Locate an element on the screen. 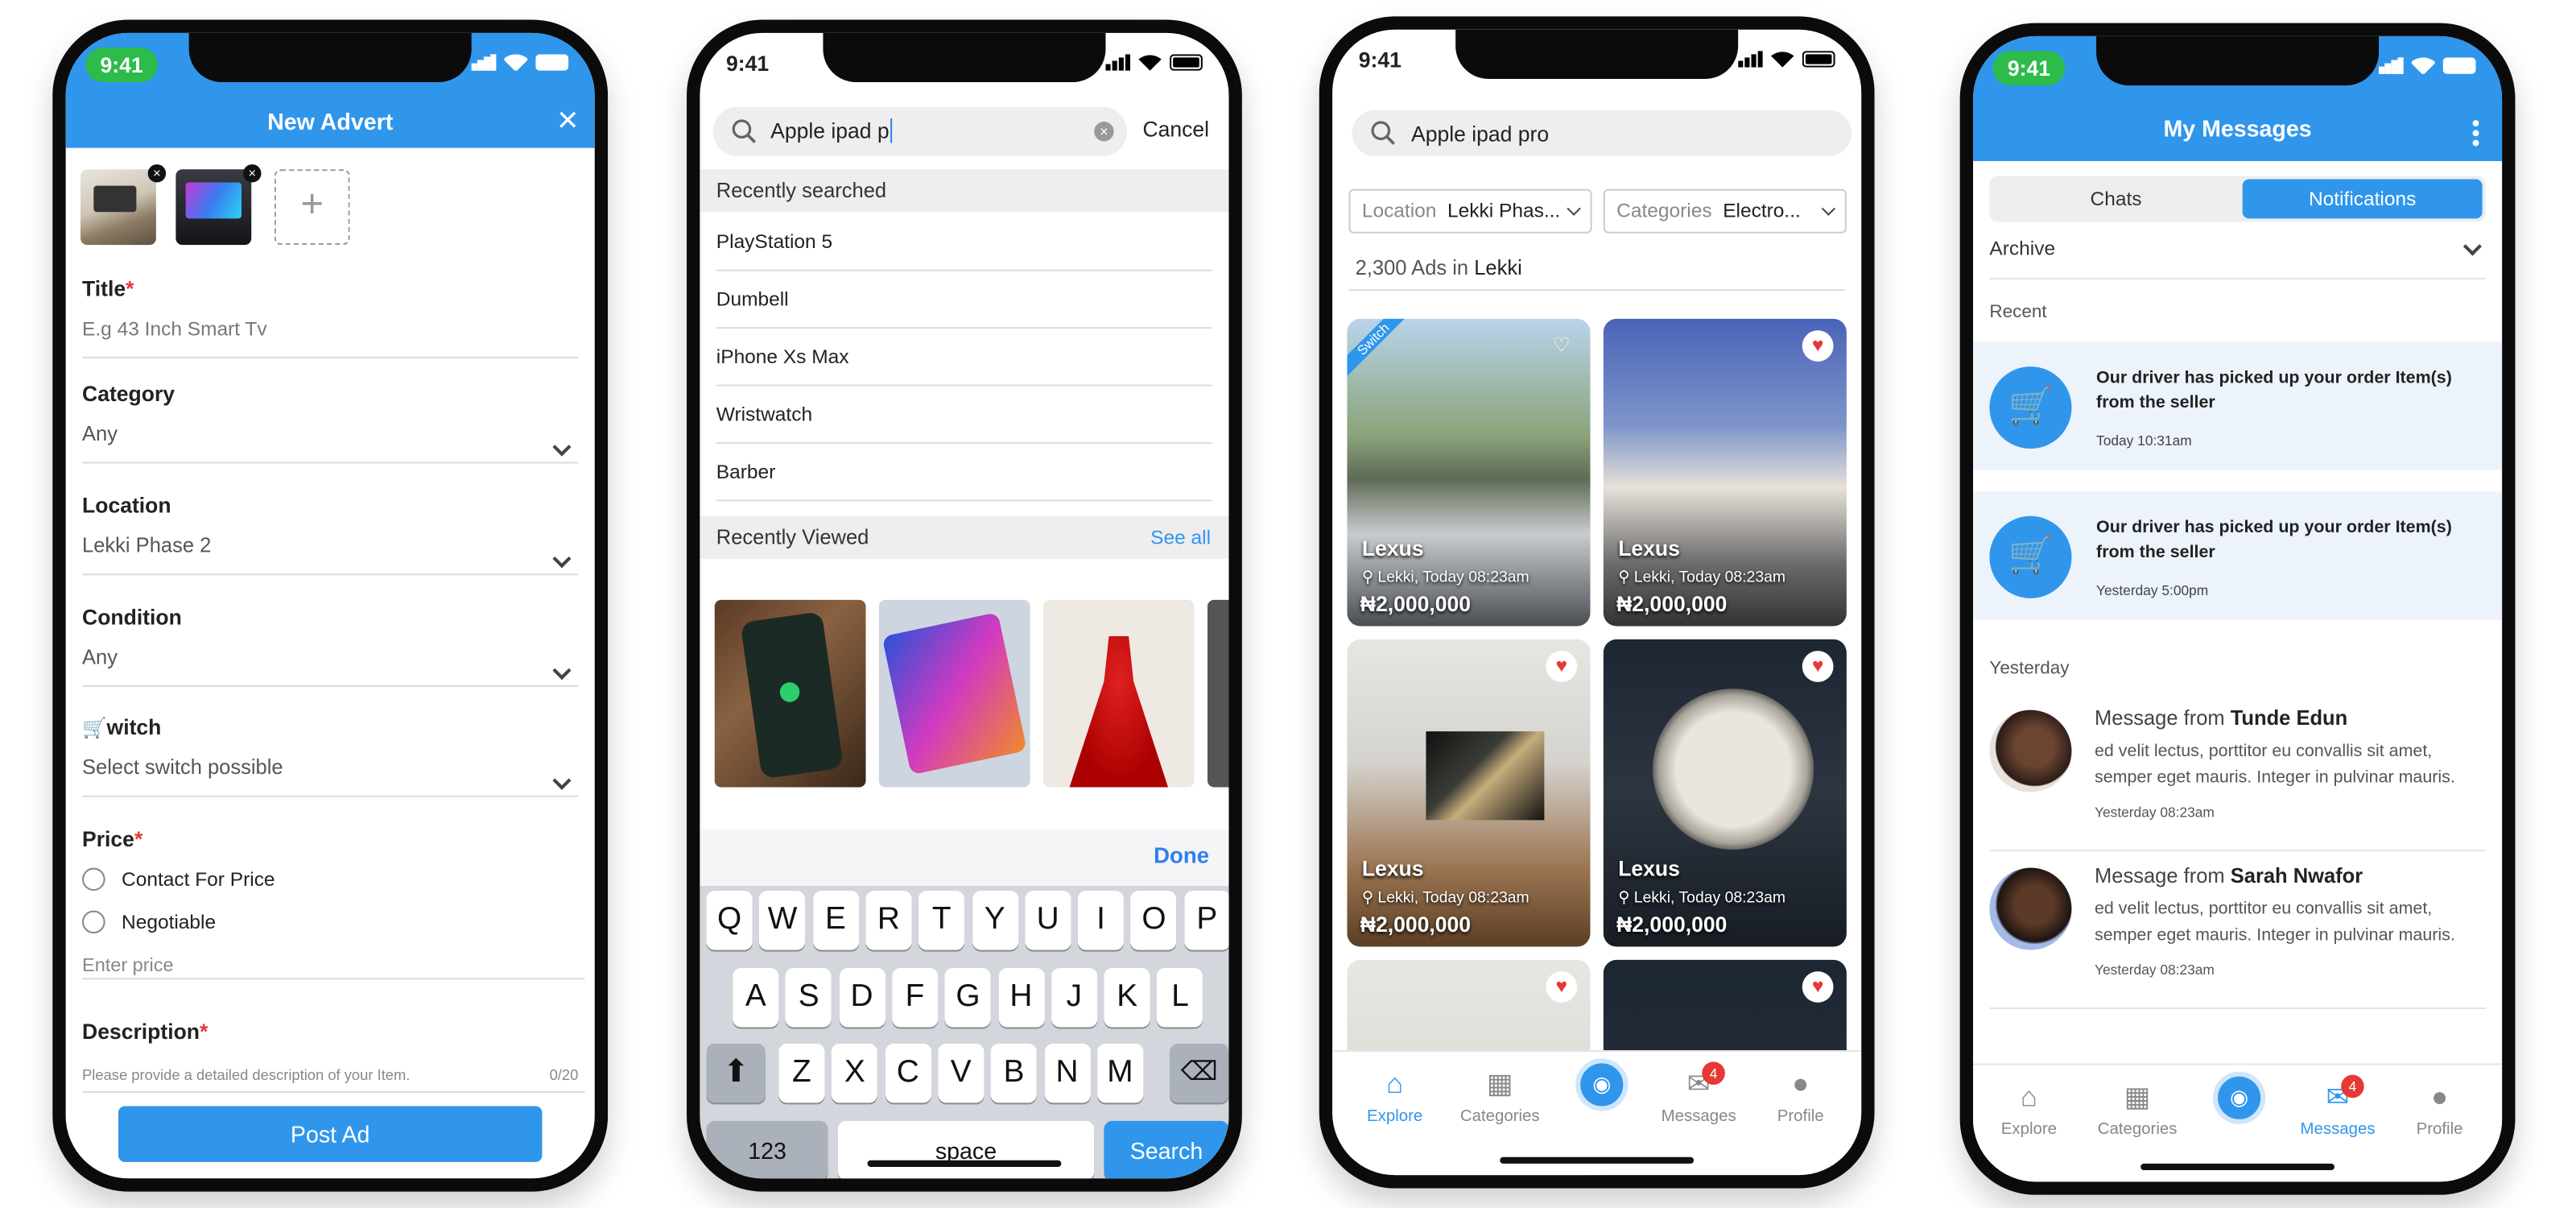  key-k: K is located at coordinates (1127, 998).